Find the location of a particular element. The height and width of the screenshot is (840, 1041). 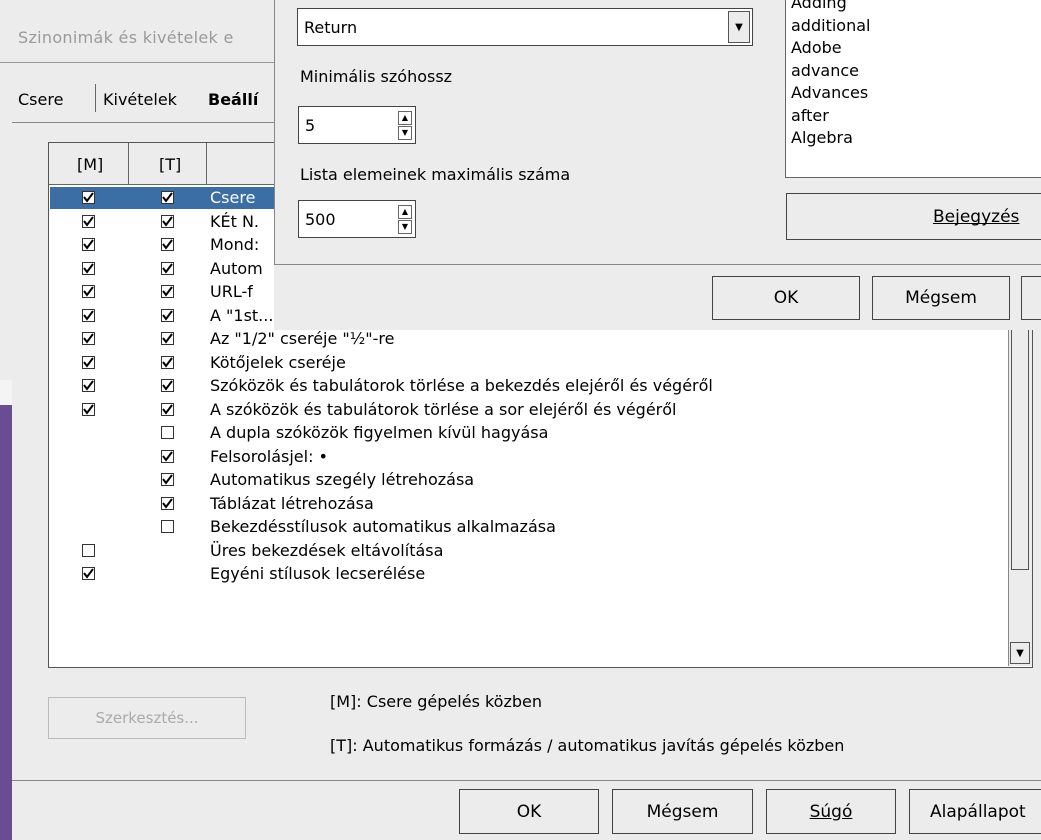

overlay-help-button is located at coordinates (1031, 298).